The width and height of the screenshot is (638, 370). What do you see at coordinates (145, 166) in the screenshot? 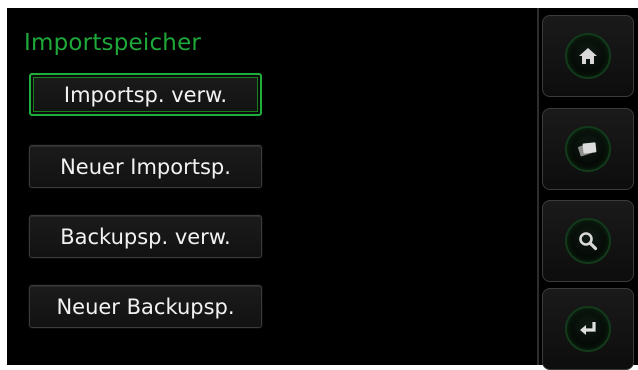
I see `new-import-storage-button: Neuer Importsp.` at bounding box center [145, 166].